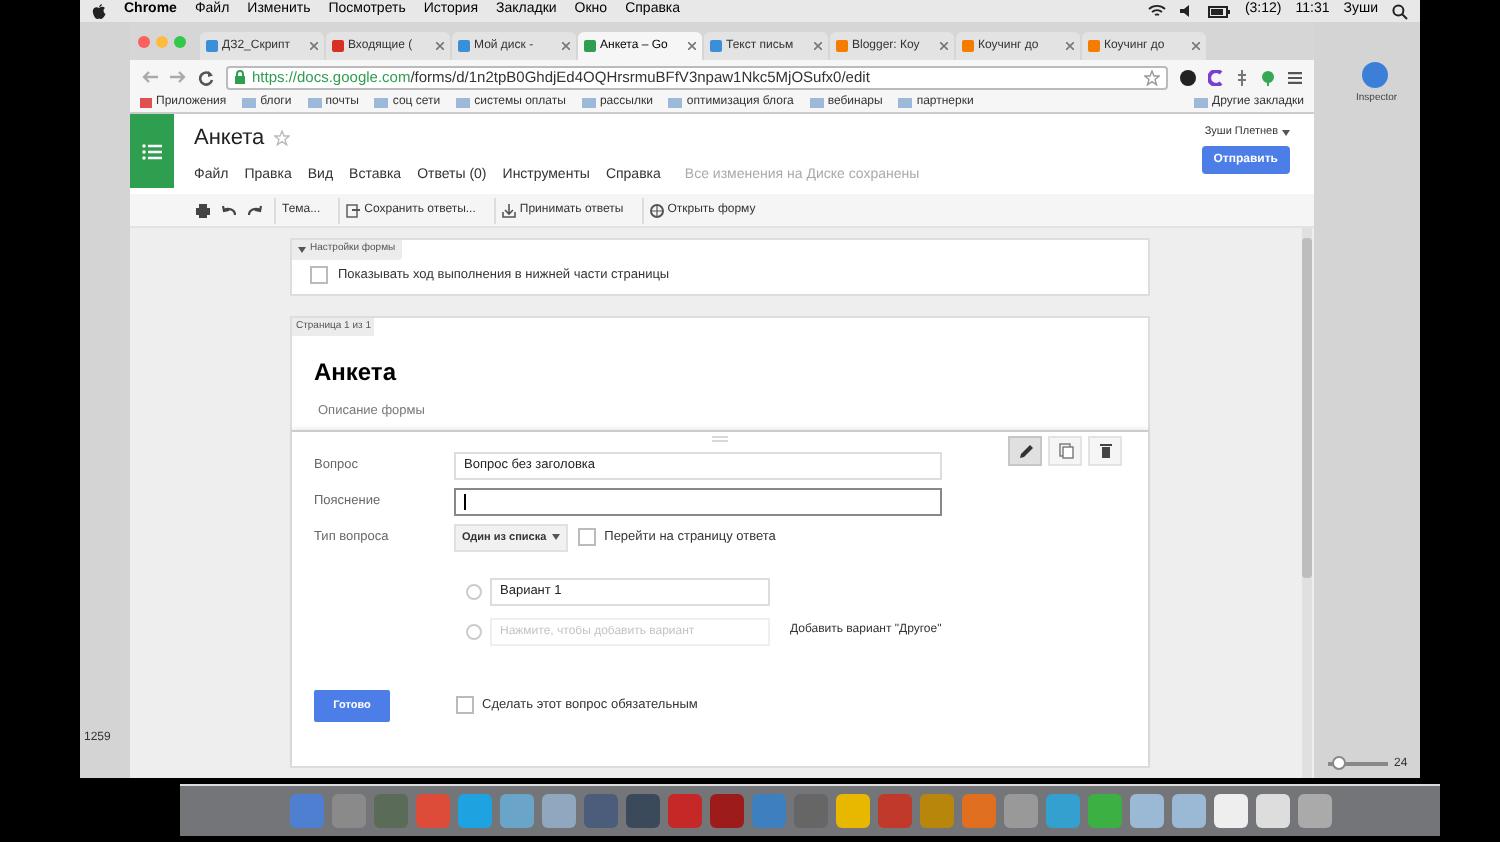  I want to click on help-text-field, so click(698, 501).